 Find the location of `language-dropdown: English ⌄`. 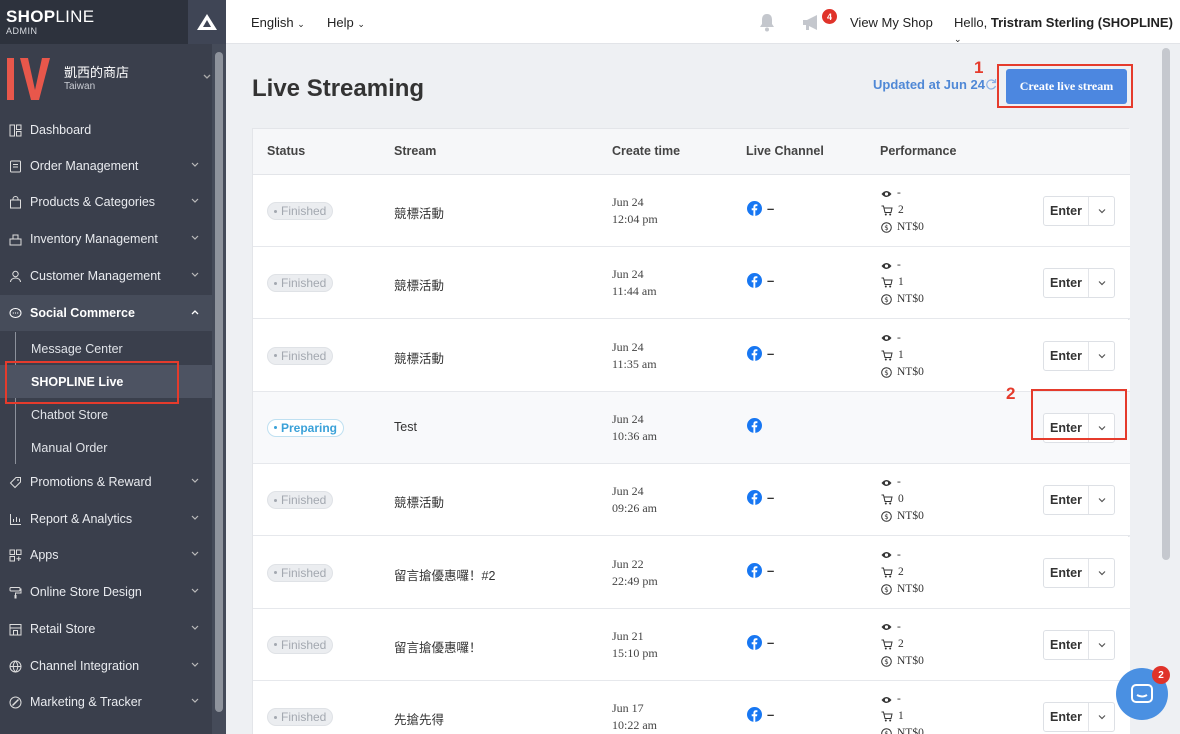

language-dropdown: English ⌄ is located at coordinates (278, 22).